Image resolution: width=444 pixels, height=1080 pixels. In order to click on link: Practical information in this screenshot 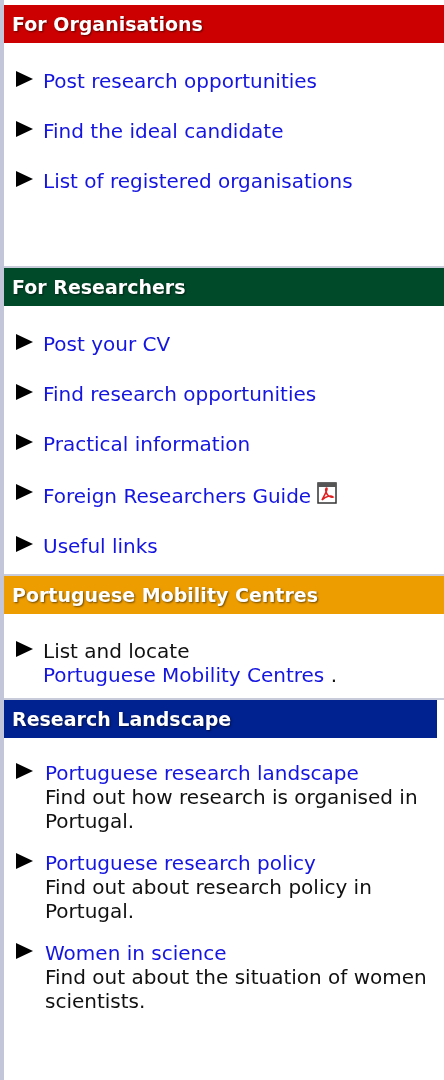, I will do `click(147, 444)`.